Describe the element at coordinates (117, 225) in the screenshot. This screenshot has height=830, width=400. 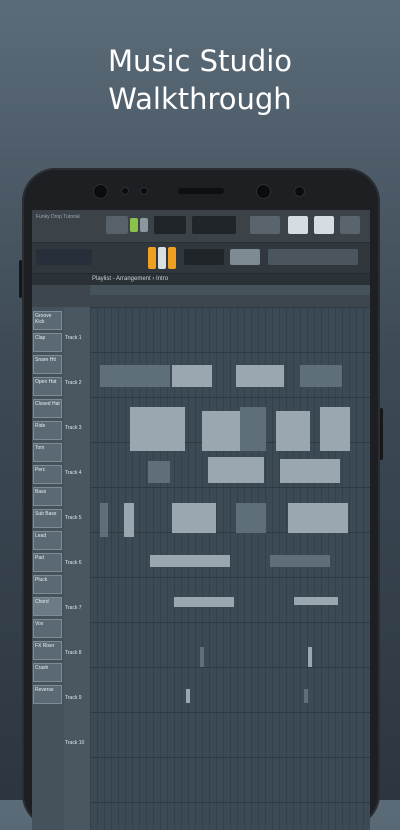
I see `pattern-button` at that location.